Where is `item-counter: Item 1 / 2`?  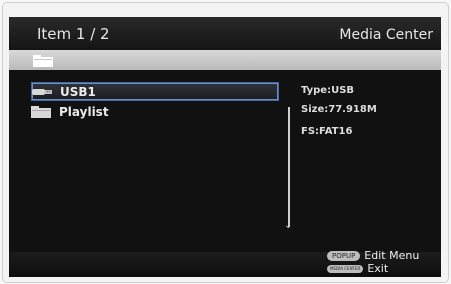
item-counter: Item 1 / 2 is located at coordinates (73, 34).